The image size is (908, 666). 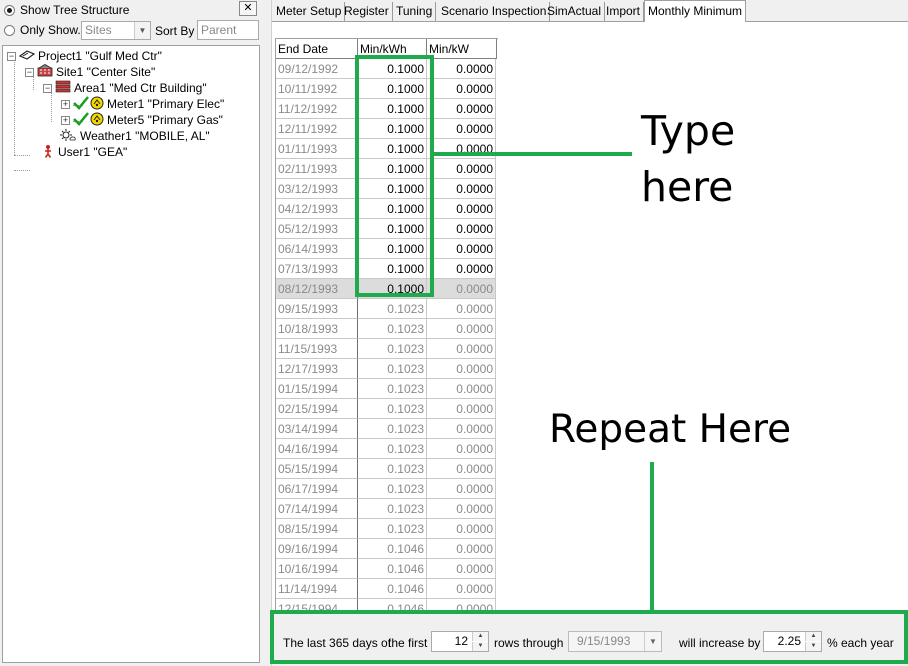 What do you see at coordinates (367, 11) in the screenshot?
I see `tab-register: Register` at bounding box center [367, 11].